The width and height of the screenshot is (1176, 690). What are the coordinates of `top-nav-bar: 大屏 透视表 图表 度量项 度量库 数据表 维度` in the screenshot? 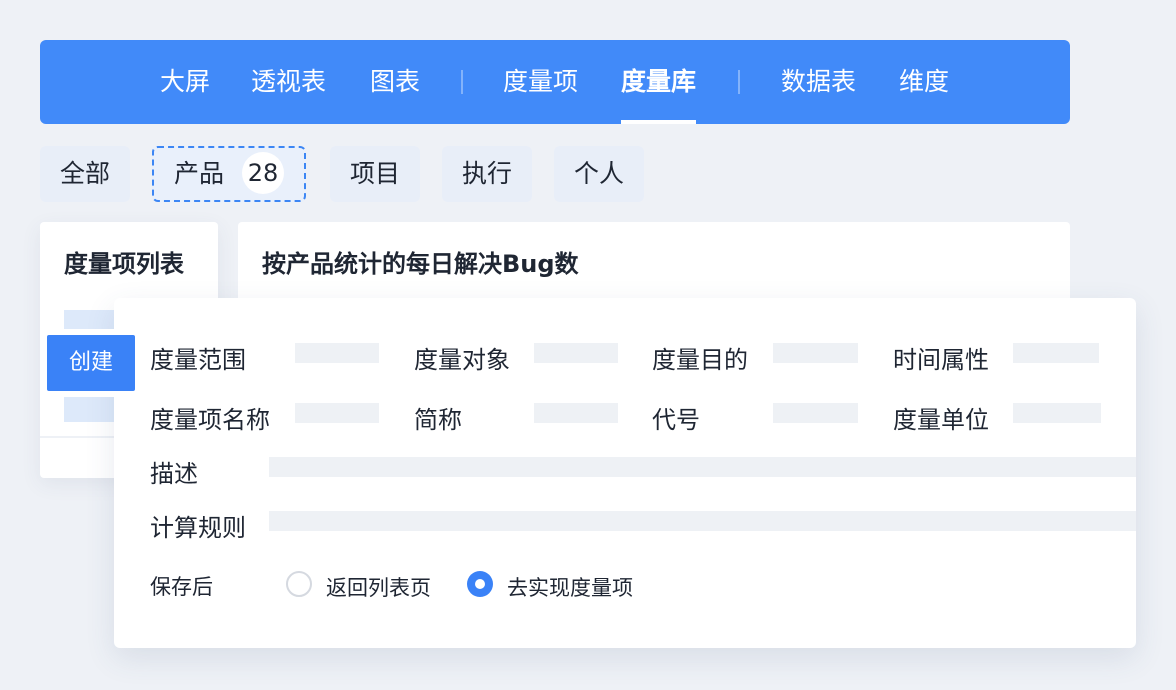 It's located at (555, 82).